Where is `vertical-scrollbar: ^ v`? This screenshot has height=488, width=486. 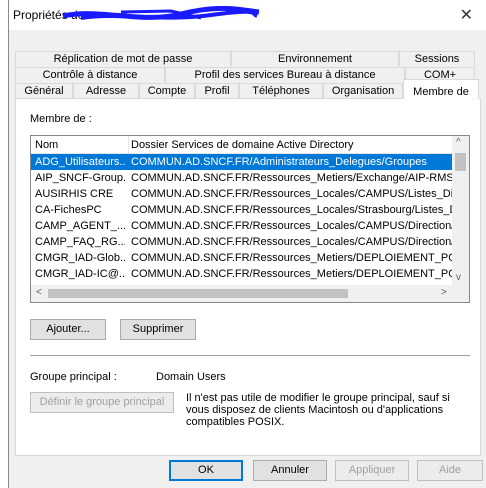
vertical-scrollbar: ^ v is located at coordinates (460, 211).